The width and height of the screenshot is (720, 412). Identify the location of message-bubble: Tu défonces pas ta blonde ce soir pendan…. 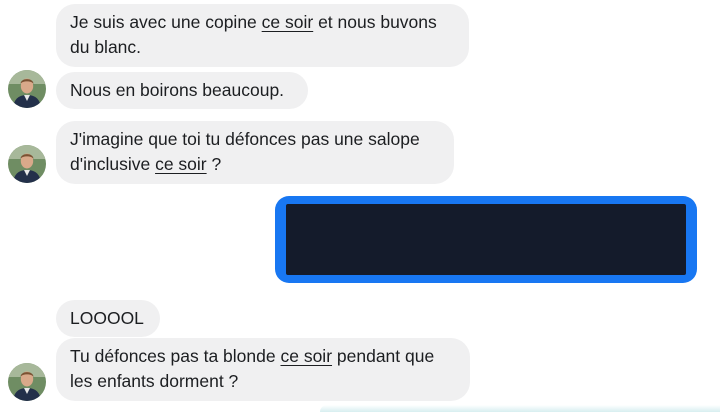
(263, 369).